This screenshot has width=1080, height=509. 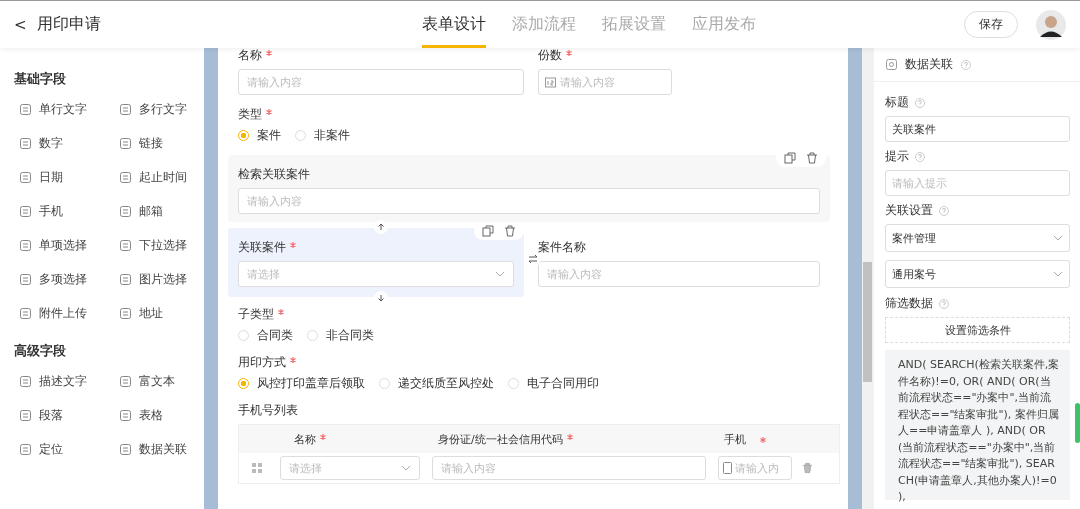 What do you see at coordinates (775, 439) in the screenshot?
I see `column-header: 手机` at bounding box center [775, 439].